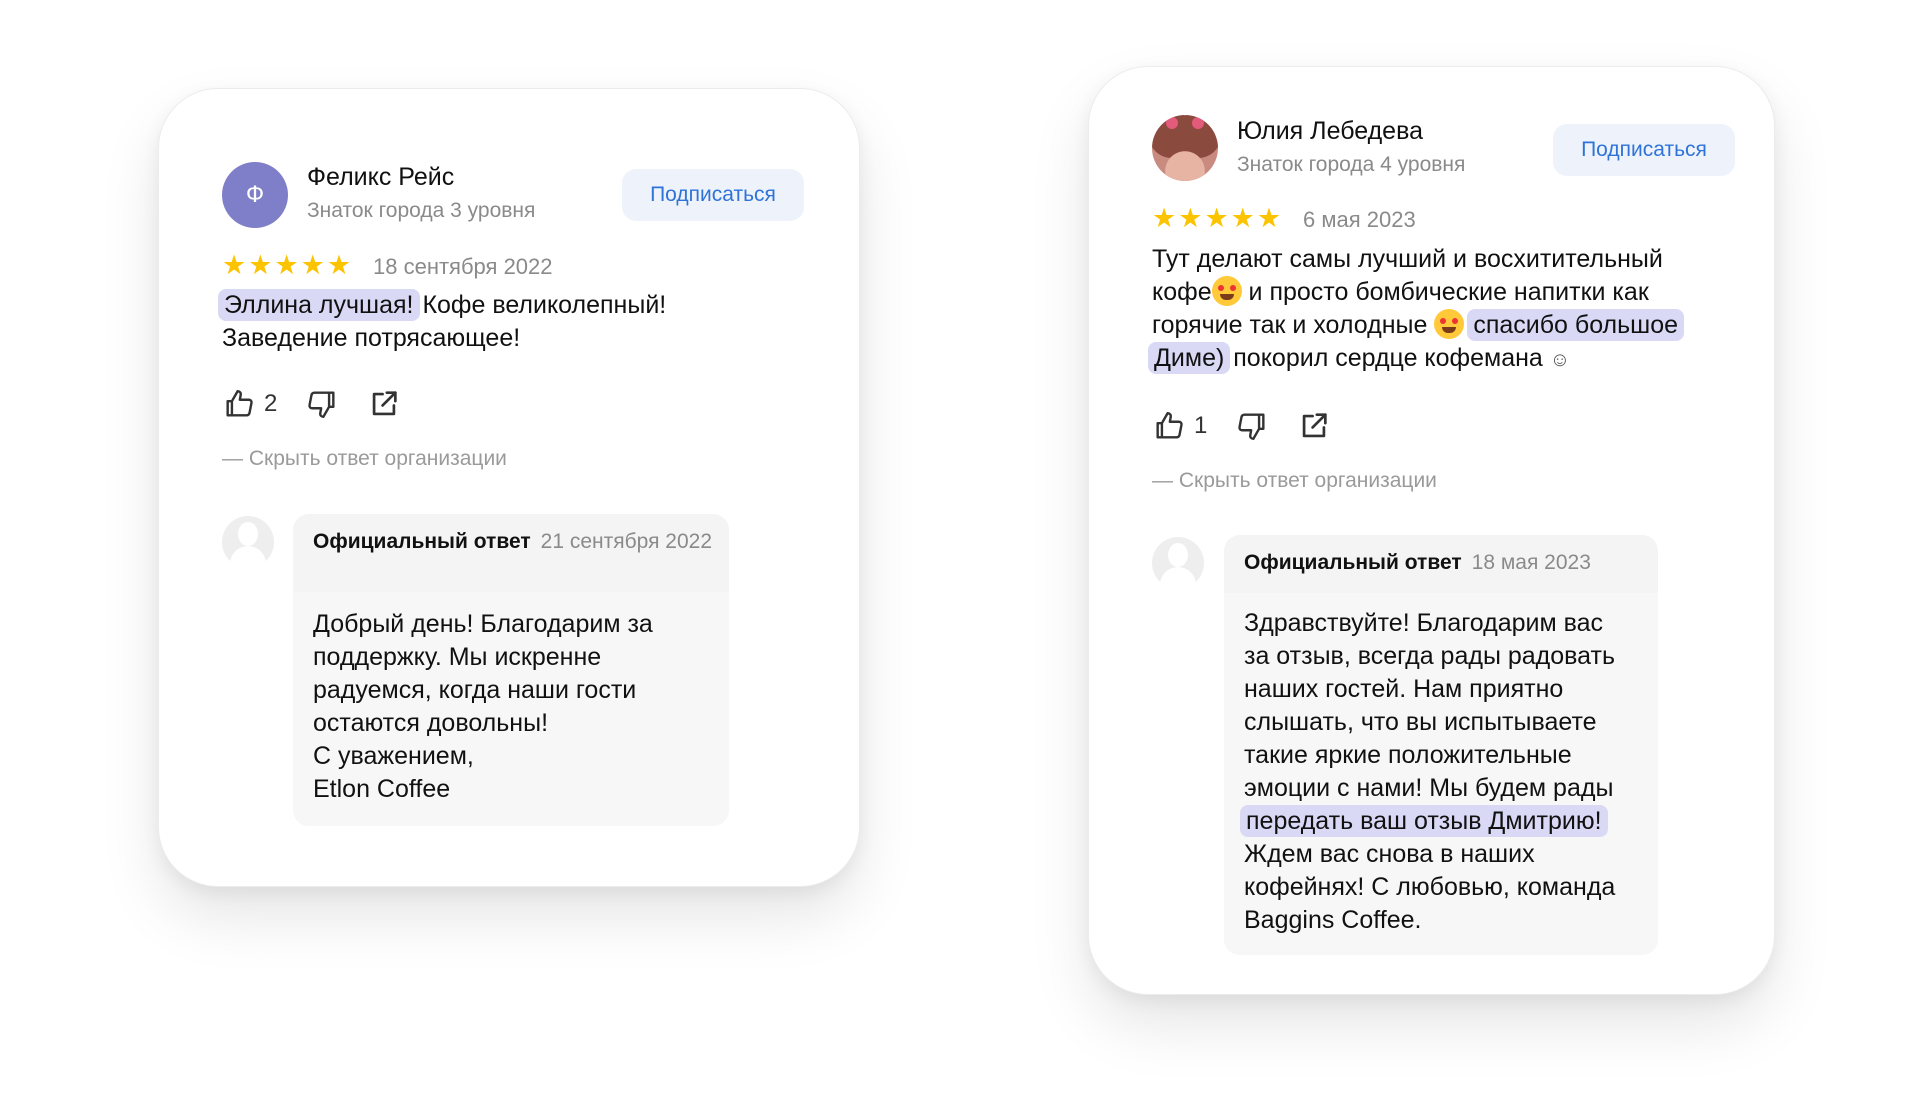 This screenshot has width=1920, height=1113. I want to click on avatar: Ф, so click(255, 195).